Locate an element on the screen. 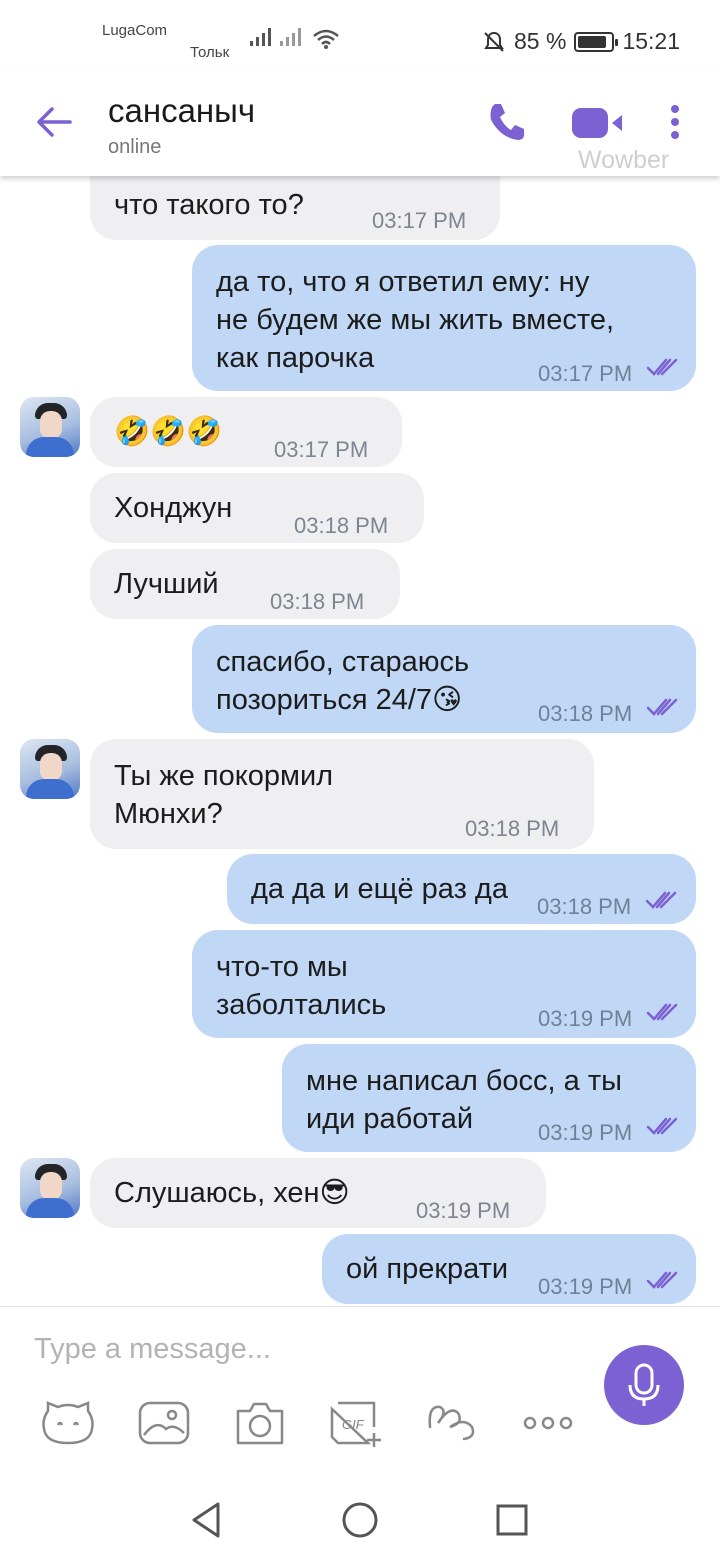 The image size is (720, 1560). message-text: что такого то? is located at coordinates (209, 205).